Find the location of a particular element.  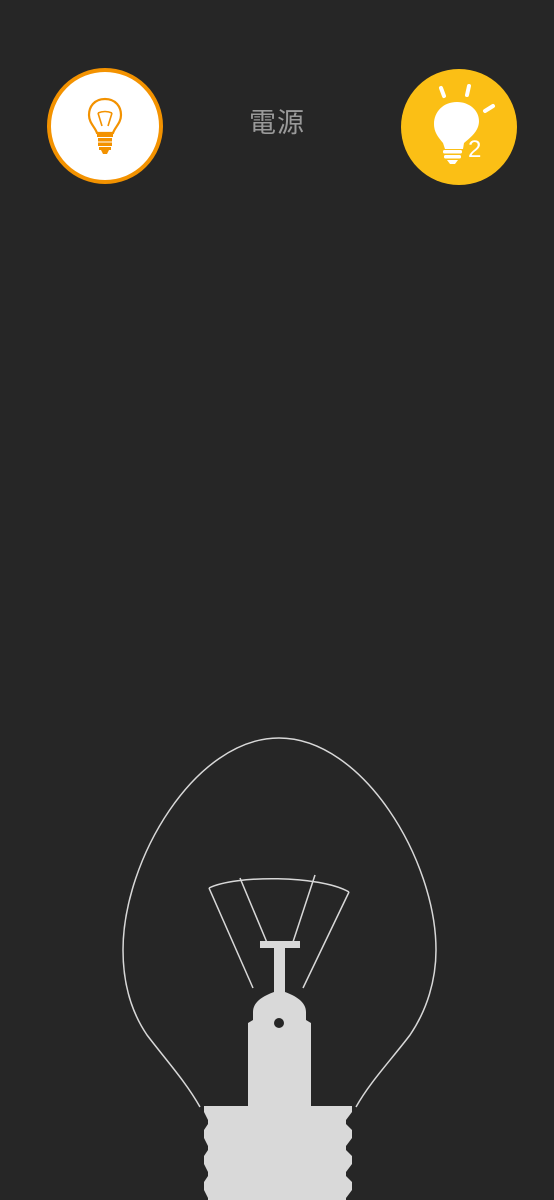

bulb-base is located at coordinates (278, 1153).